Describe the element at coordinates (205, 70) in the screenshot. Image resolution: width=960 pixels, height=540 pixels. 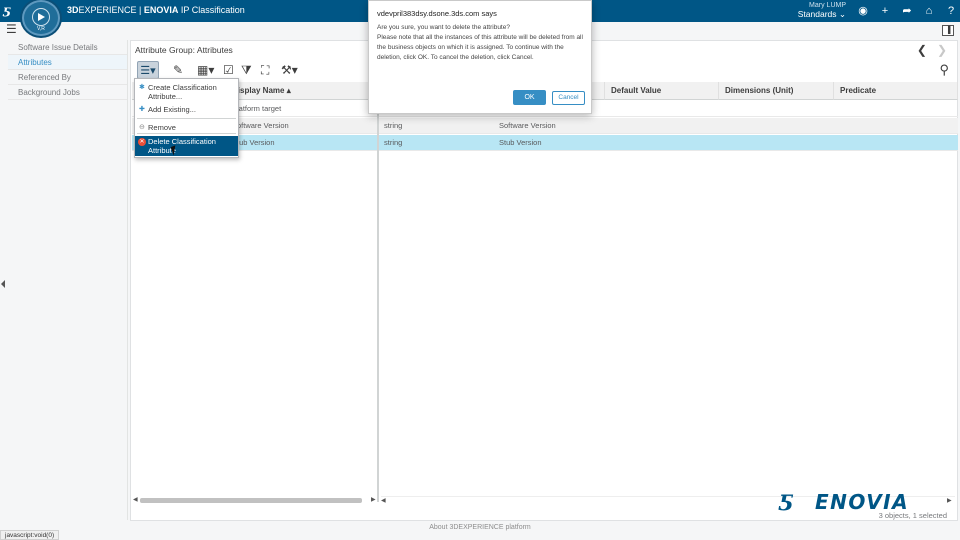
I see `table-layout-icon: ▦▾` at that location.